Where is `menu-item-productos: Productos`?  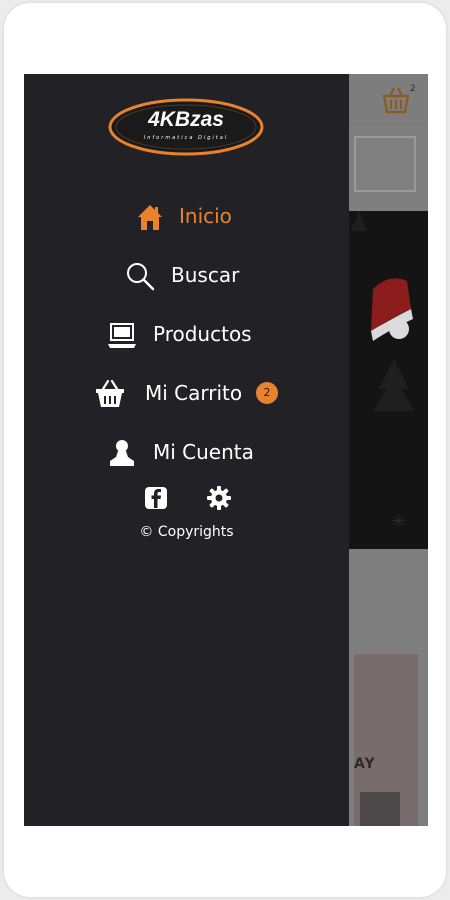 menu-item-productos: Productos is located at coordinates (221, 335).